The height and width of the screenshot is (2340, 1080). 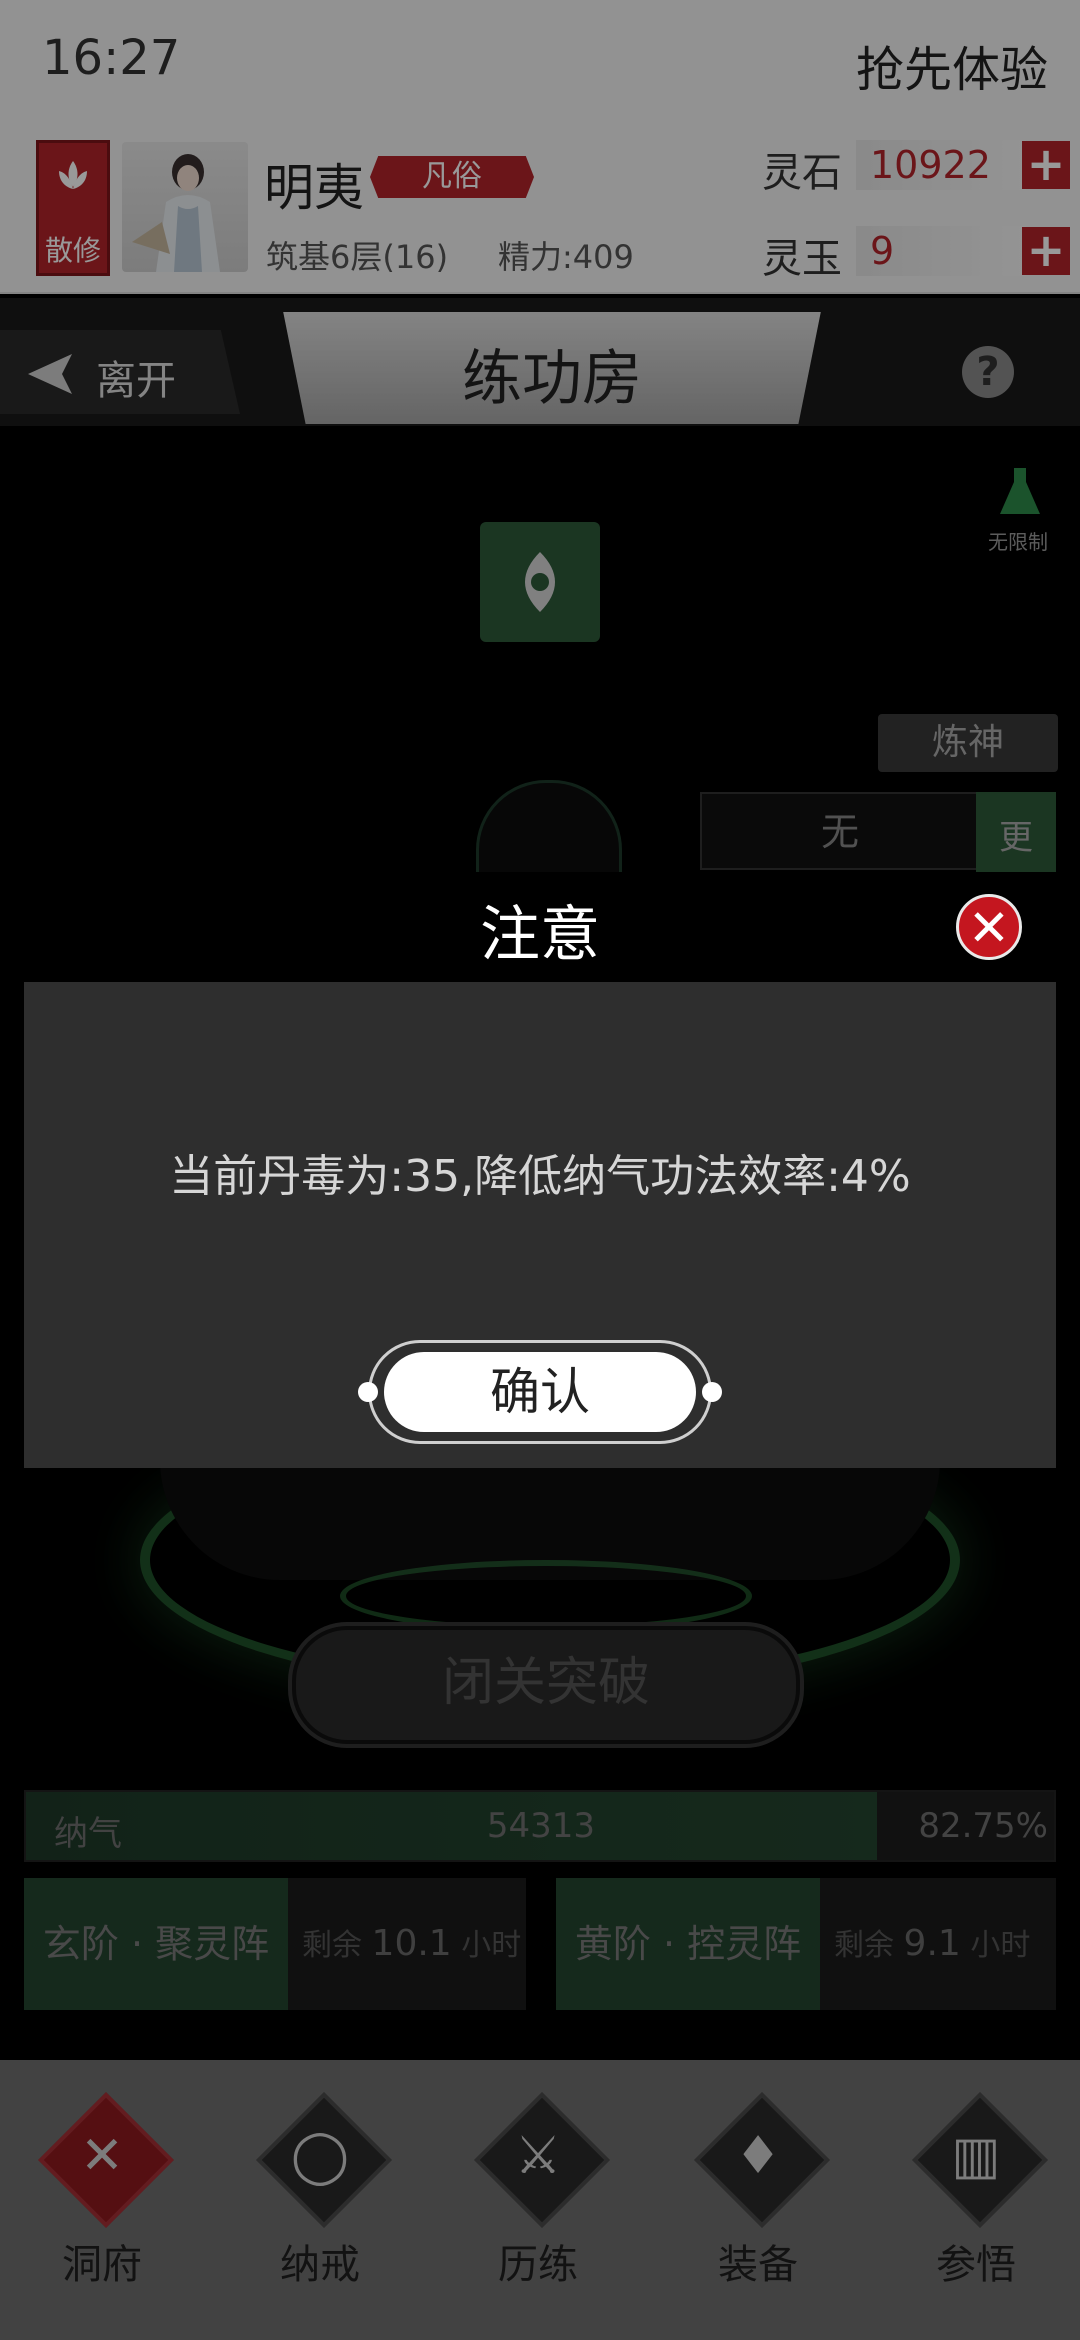 I want to click on clock: 16:27, so click(x=111, y=58).